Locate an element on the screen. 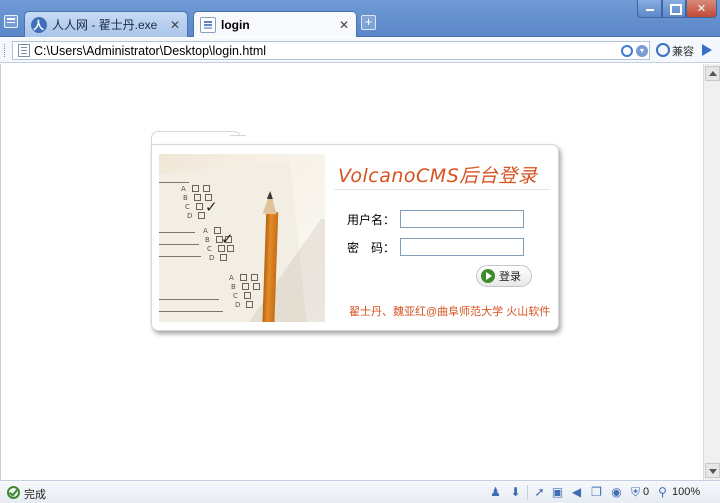  login-title: VolcanoCMS后台登录 is located at coordinates (438, 176).